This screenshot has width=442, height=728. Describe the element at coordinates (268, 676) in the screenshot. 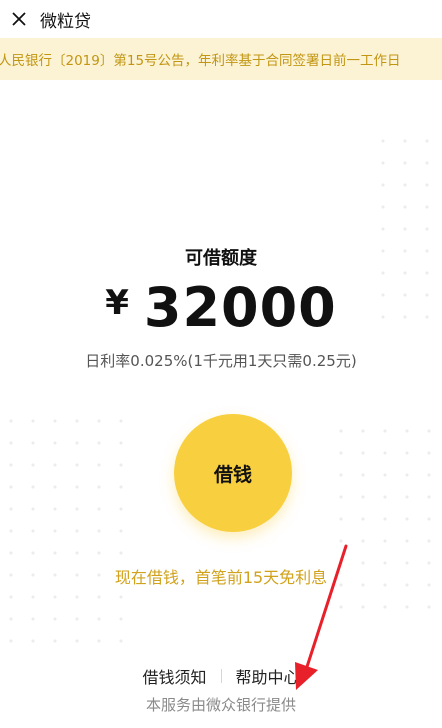

I see `help-center-link: 帮助中心` at that location.